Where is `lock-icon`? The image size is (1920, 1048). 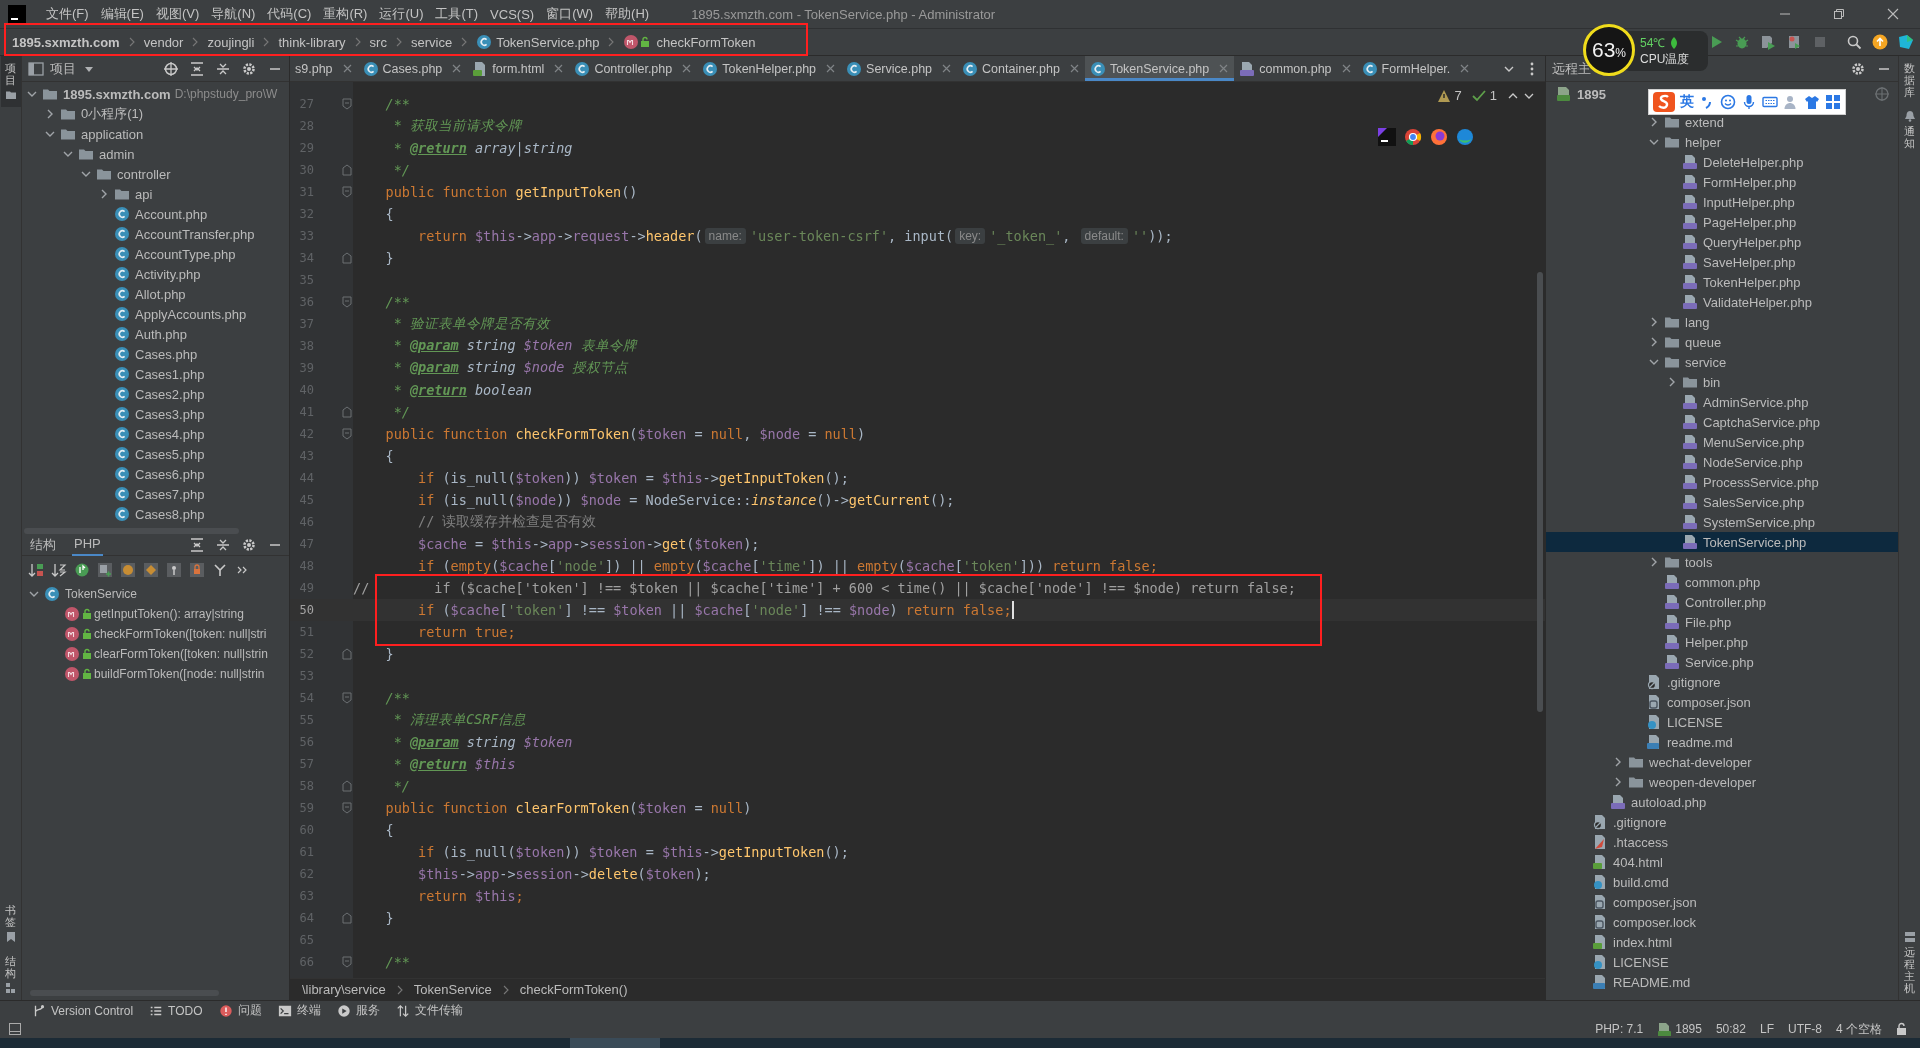
lock-icon is located at coordinates (197, 570).